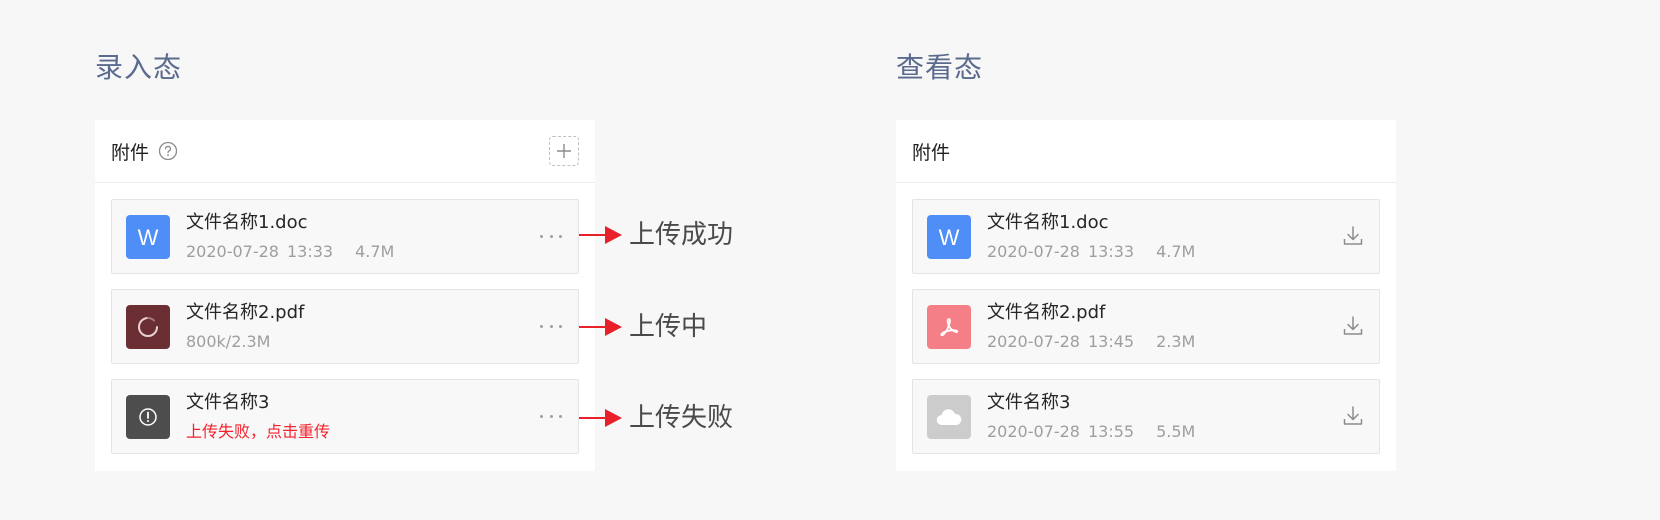  I want to click on file-item: 文件名称2.pdf 800k/2.3M, so click(345, 326).